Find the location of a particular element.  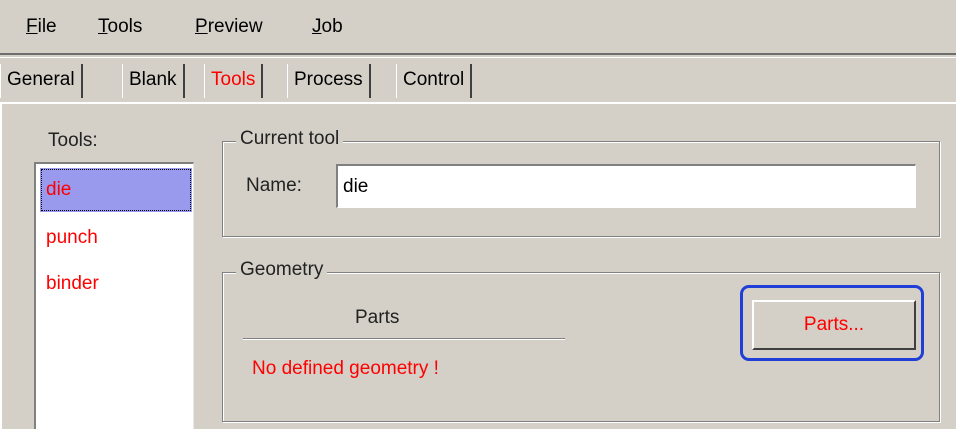

tools-list-item-die: die is located at coordinates (116, 190).